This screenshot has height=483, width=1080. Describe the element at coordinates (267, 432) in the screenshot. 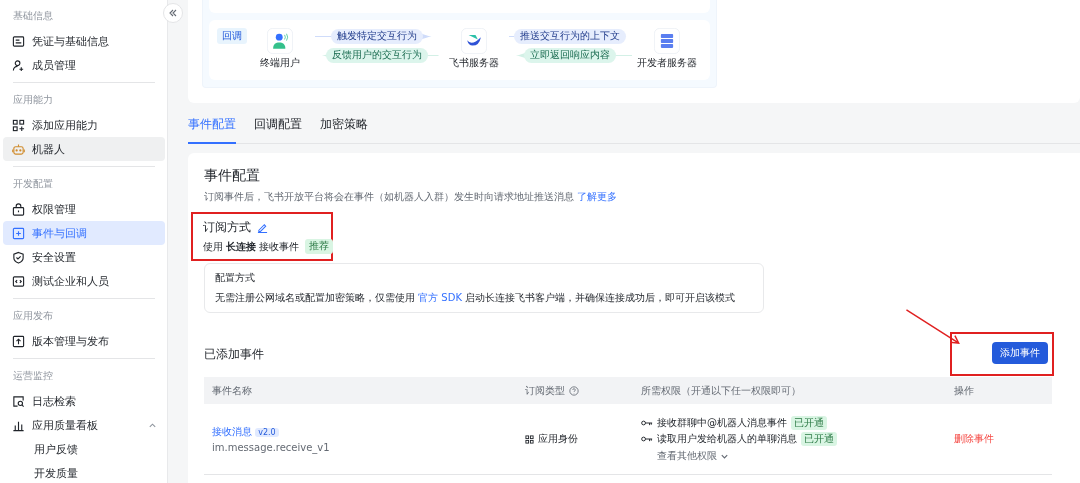

I see `version-tag: v2.0` at that location.